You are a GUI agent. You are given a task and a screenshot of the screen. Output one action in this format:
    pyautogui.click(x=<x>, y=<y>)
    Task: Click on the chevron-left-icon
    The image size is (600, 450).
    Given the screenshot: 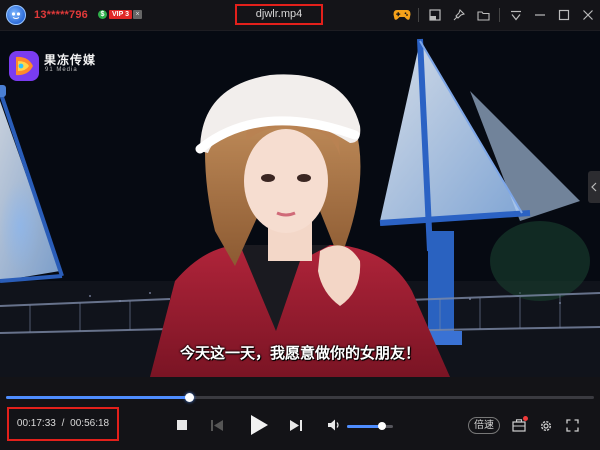 What is the action you would take?
    pyautogui.click(x=594, y=187)
    